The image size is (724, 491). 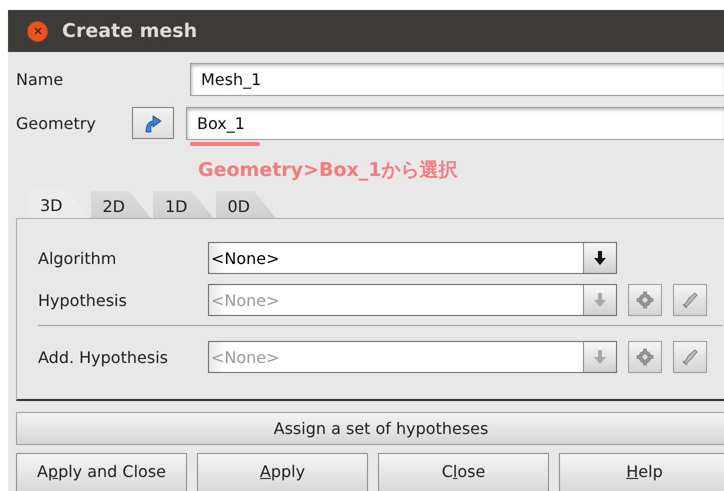 I want to click on dropdown: <None>, so click(x=412, y=258).